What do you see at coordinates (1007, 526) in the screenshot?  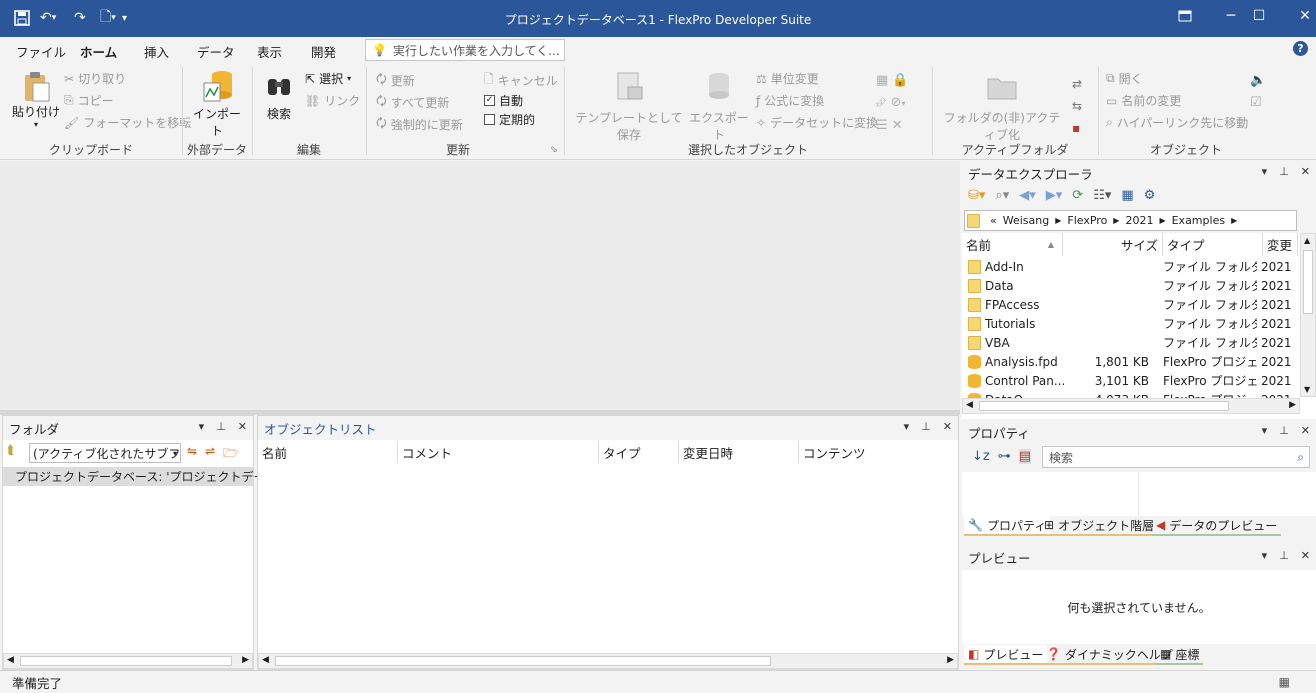 I see `tab-properties: 🔧 プロパティ` at bounding box center [1007, 526].